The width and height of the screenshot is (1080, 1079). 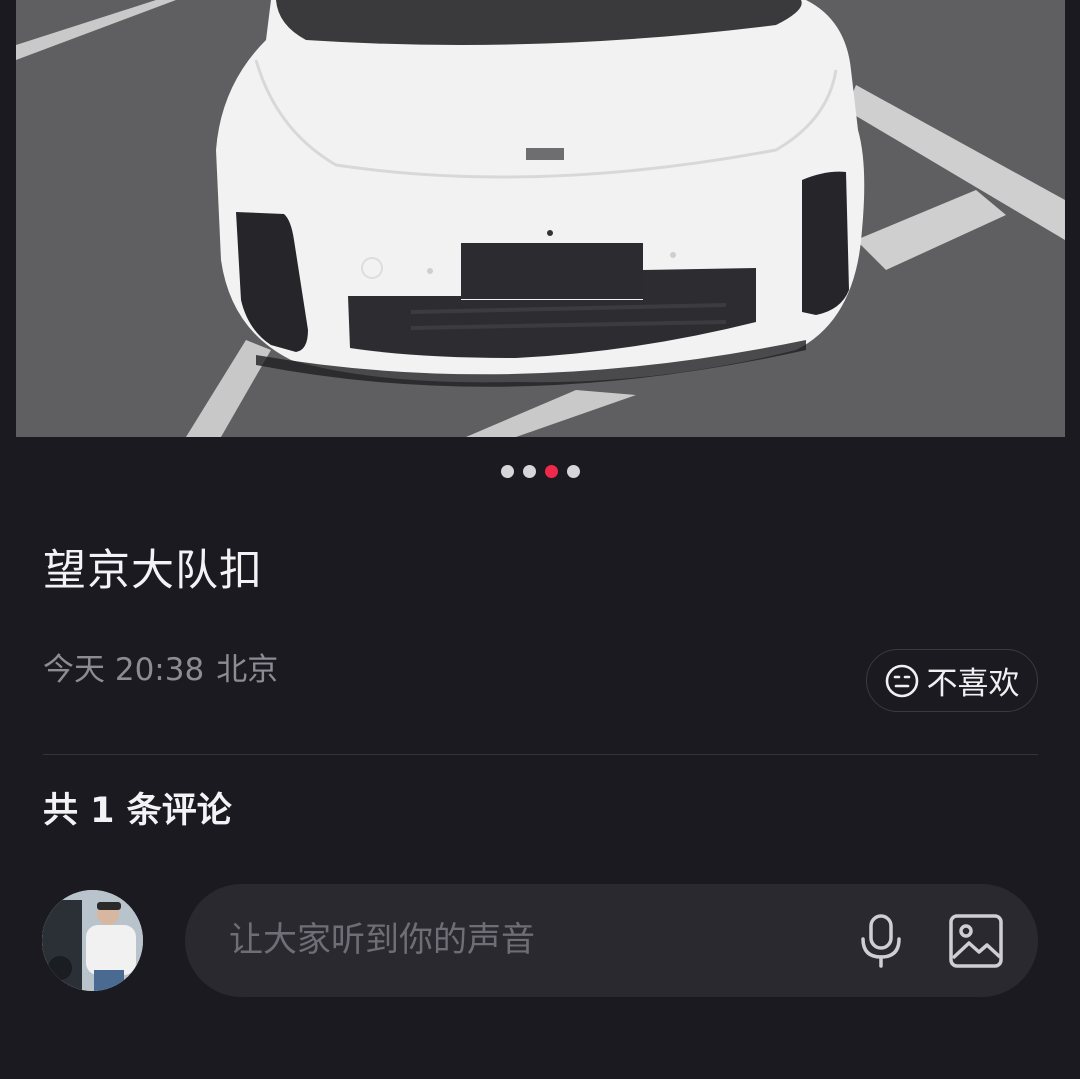 What do you see at coordinates (901, 680) in the screenshot?
I see `neutral-face-icon` at bounding box center [901, 680].